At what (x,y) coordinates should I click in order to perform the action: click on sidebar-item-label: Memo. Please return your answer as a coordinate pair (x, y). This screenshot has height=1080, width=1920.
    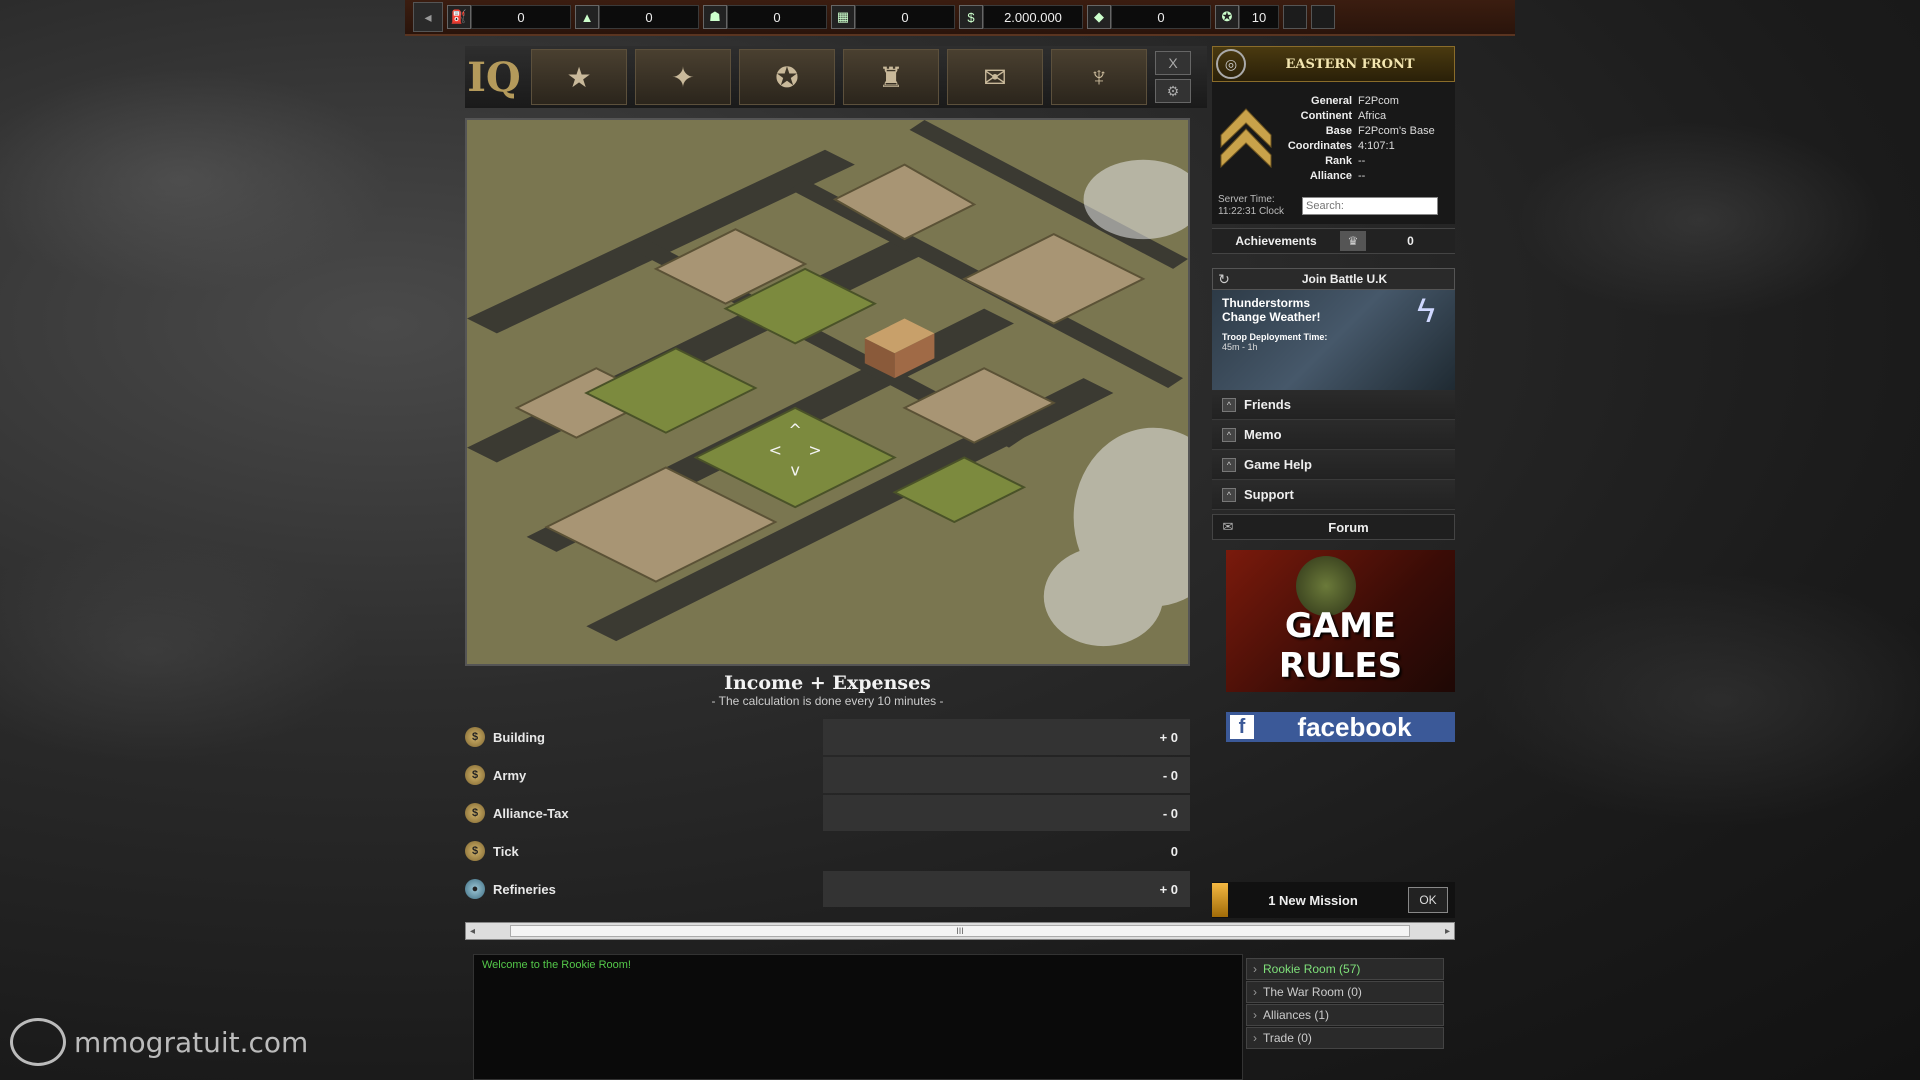
    Looking at the image, I should click on (1263, 434).